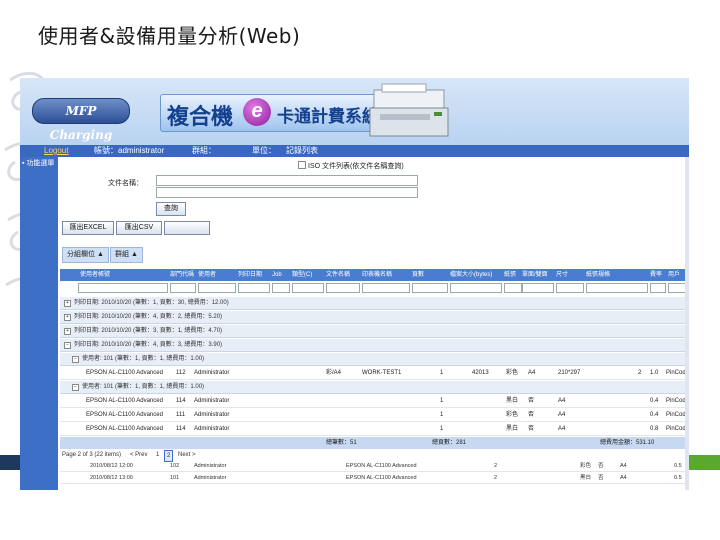 The image size is (720, 540). I want to click on col-header: 使用者, so click(207, 275).